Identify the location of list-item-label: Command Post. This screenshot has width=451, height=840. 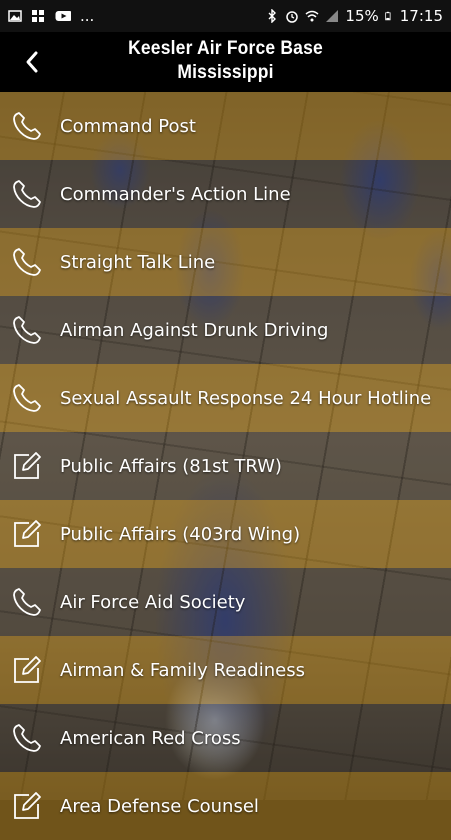
(128, 126).